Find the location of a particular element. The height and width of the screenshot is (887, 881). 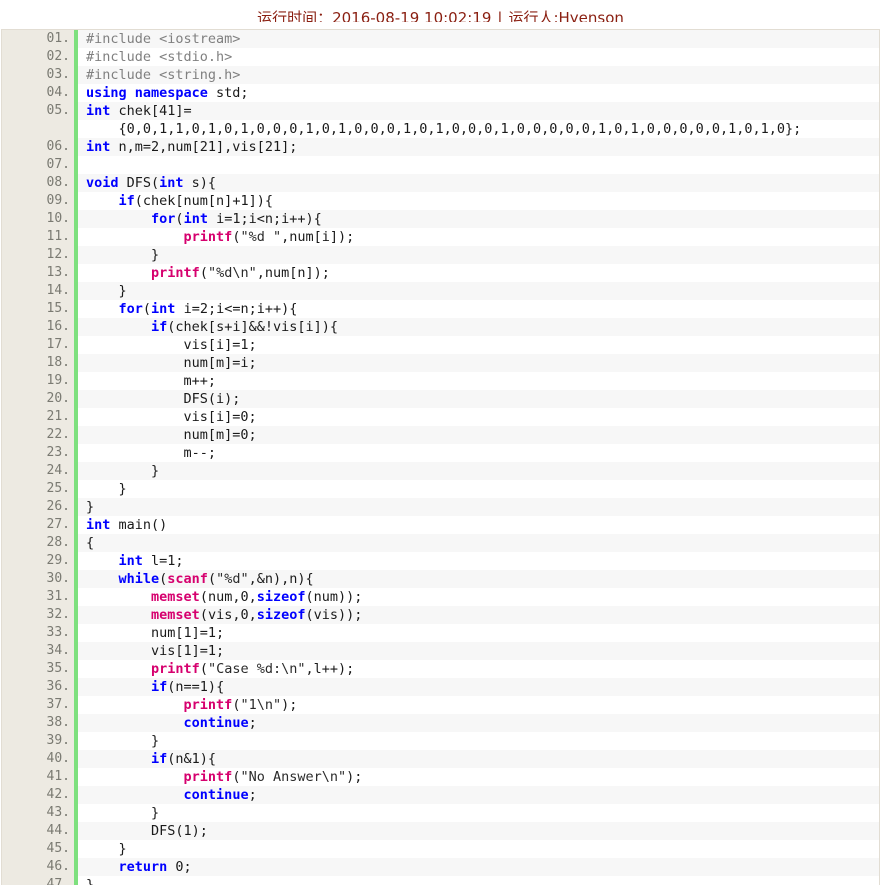

code-line-content: #include <iostream> is located at coordinates (477, 39).